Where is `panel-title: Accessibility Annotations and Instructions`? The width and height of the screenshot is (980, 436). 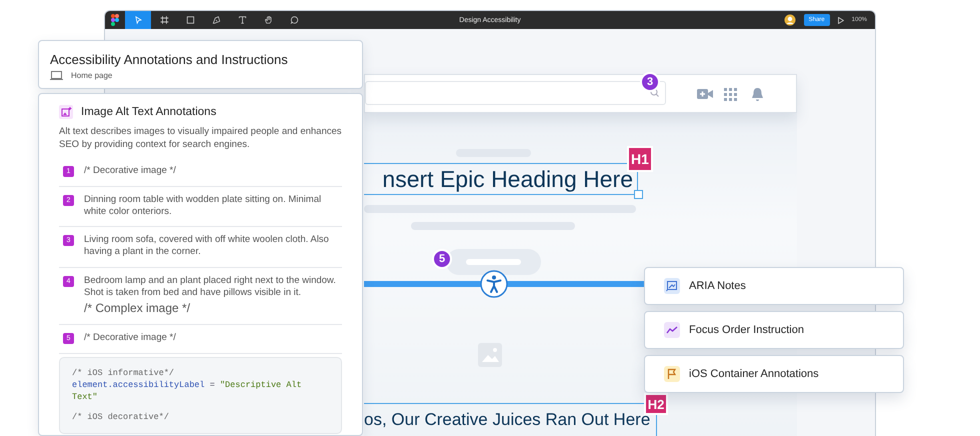 panel-title: Accessibility Annotations and Instructions is located at coordinates (169, 59).